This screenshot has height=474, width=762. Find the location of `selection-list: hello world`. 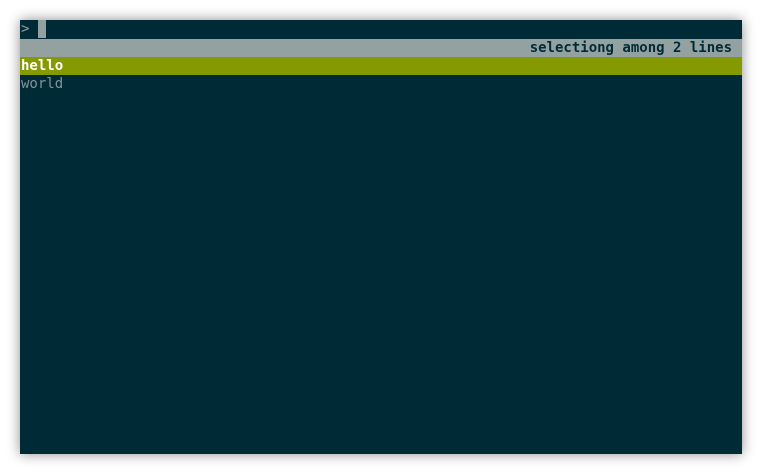

selection-list: hello world is located at coordinates (381, 75).